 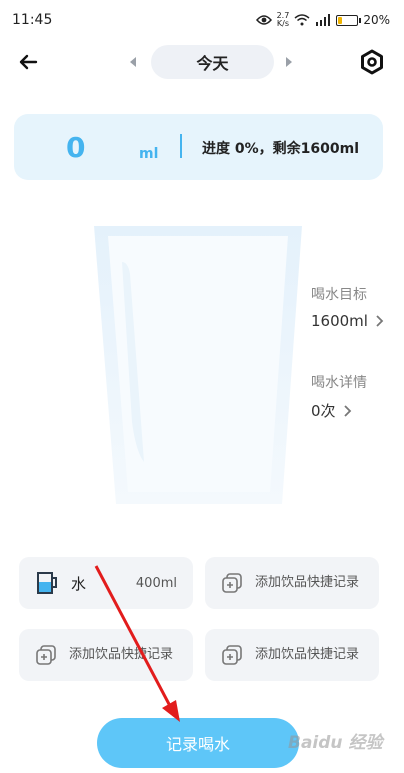 What do you see at coordinates (149, 154) in the screenshot?
I see `drink-unit: ml` at bounding box center [149, 154].